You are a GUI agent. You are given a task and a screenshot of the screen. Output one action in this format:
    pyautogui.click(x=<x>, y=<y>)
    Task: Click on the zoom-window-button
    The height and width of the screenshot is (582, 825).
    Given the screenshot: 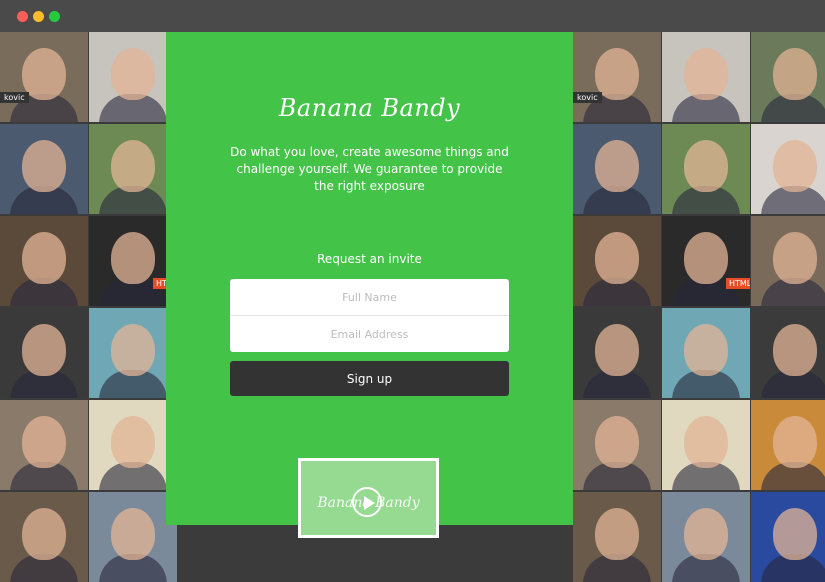 What is the action you would take?
    pyautogui.click(x=54, y=16)
    